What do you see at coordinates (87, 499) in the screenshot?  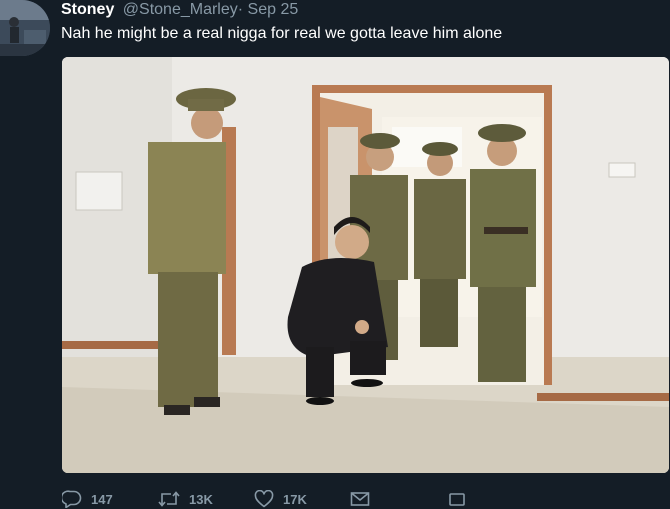 I see `reply-button: 147` at bounding box center [87, 499].